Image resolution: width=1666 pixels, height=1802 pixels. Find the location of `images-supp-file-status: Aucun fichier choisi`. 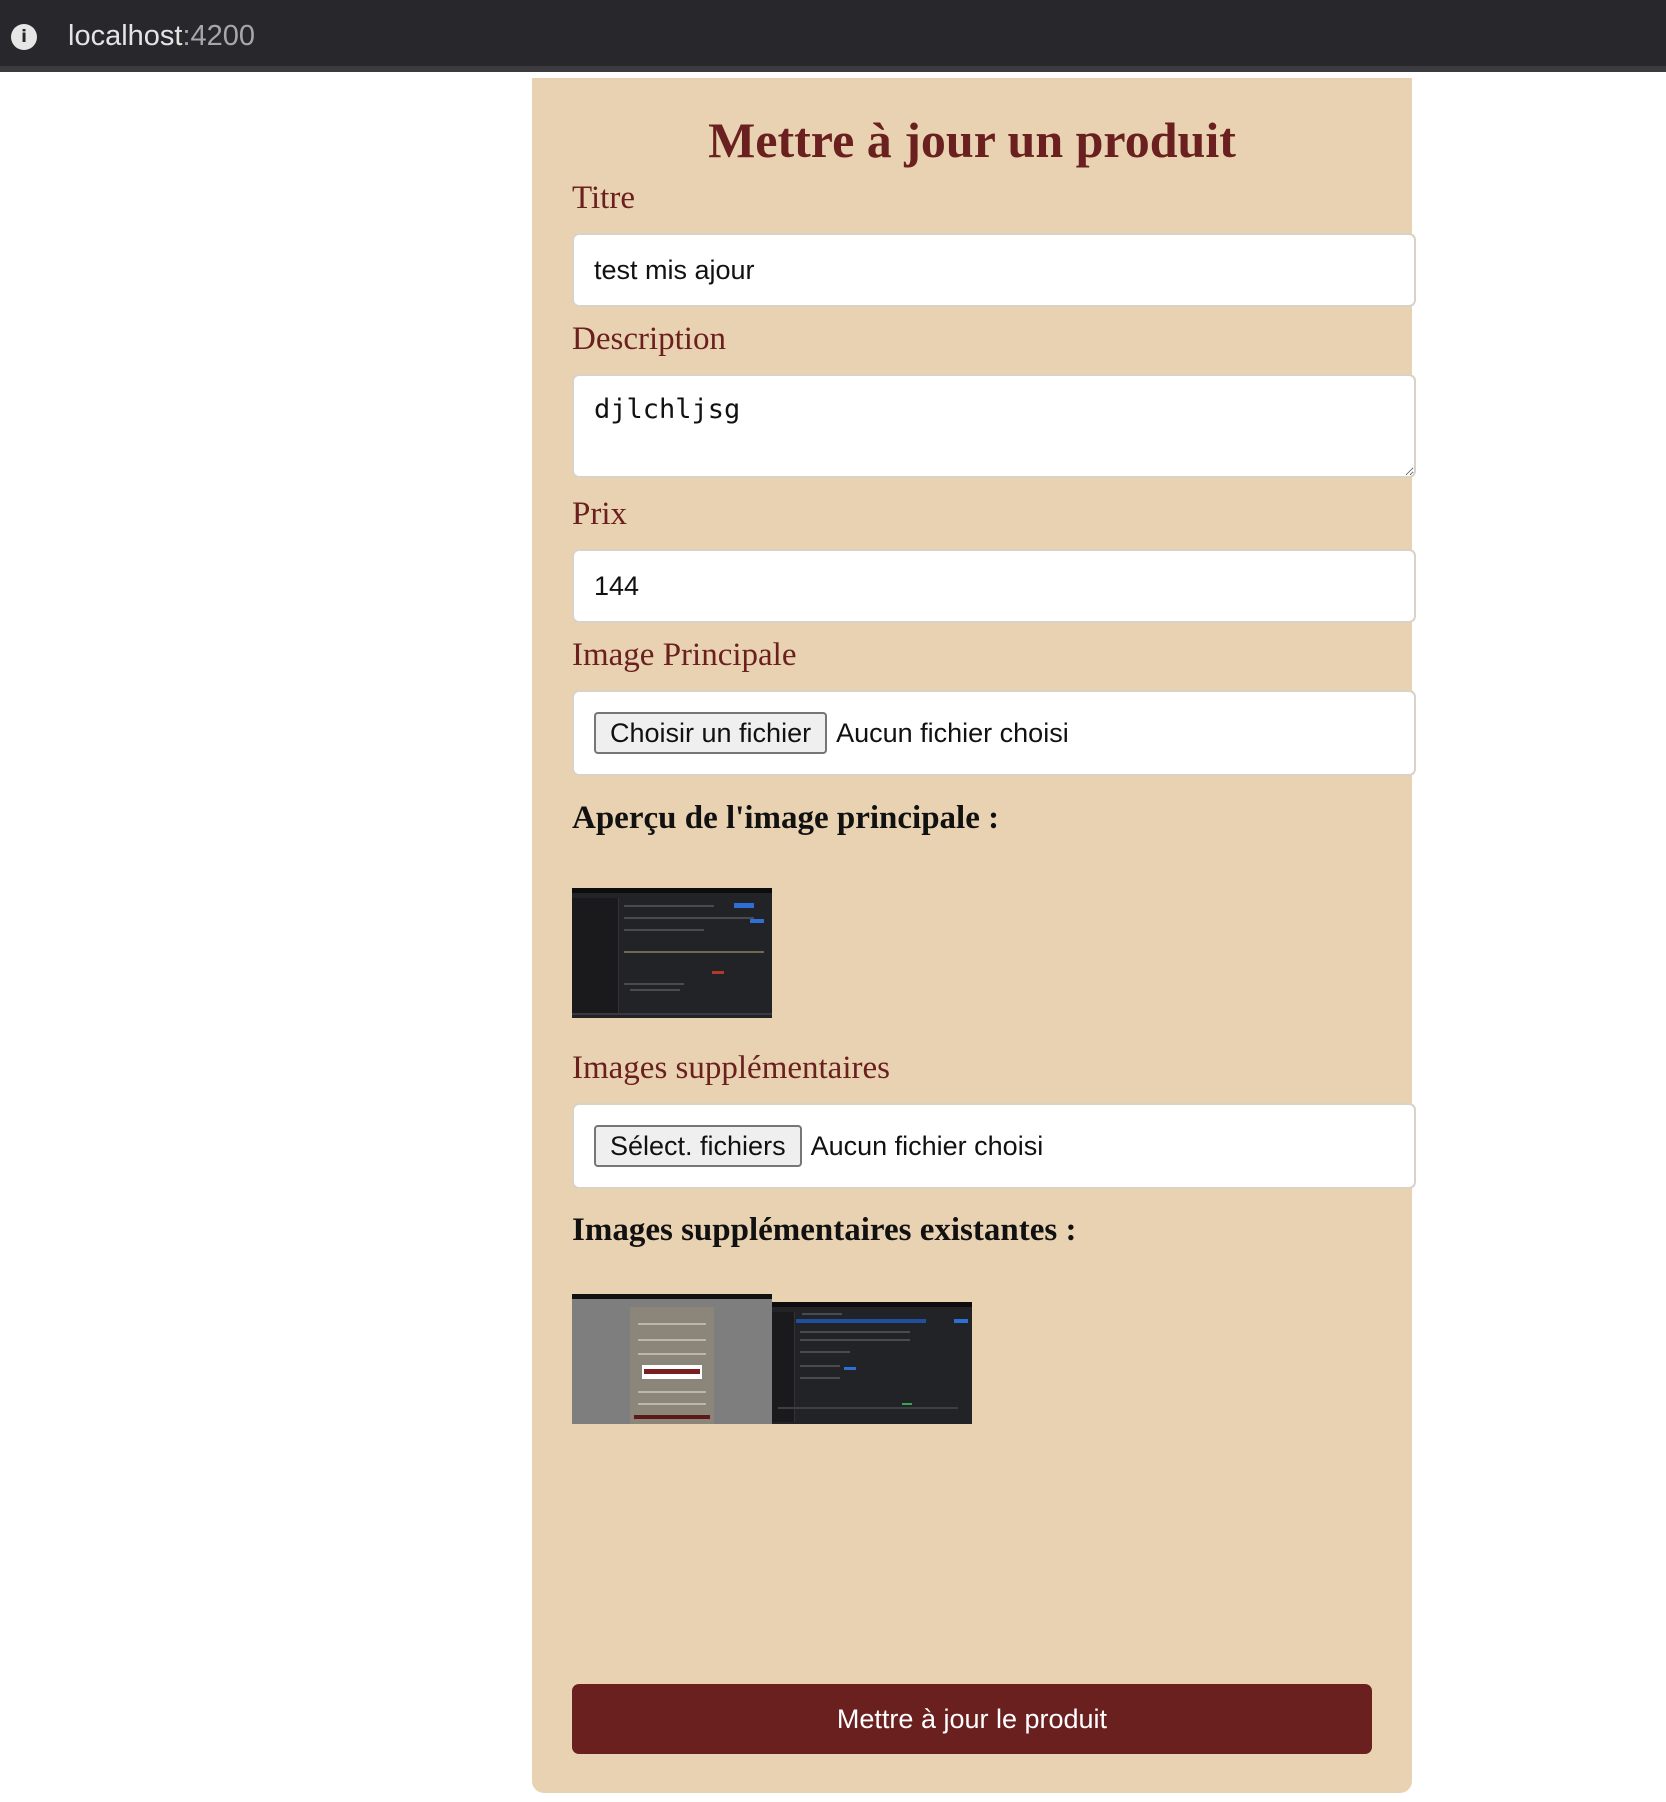

images-supp-file-status: Aucun fichier choisi is located at coordinates (927, 1145).